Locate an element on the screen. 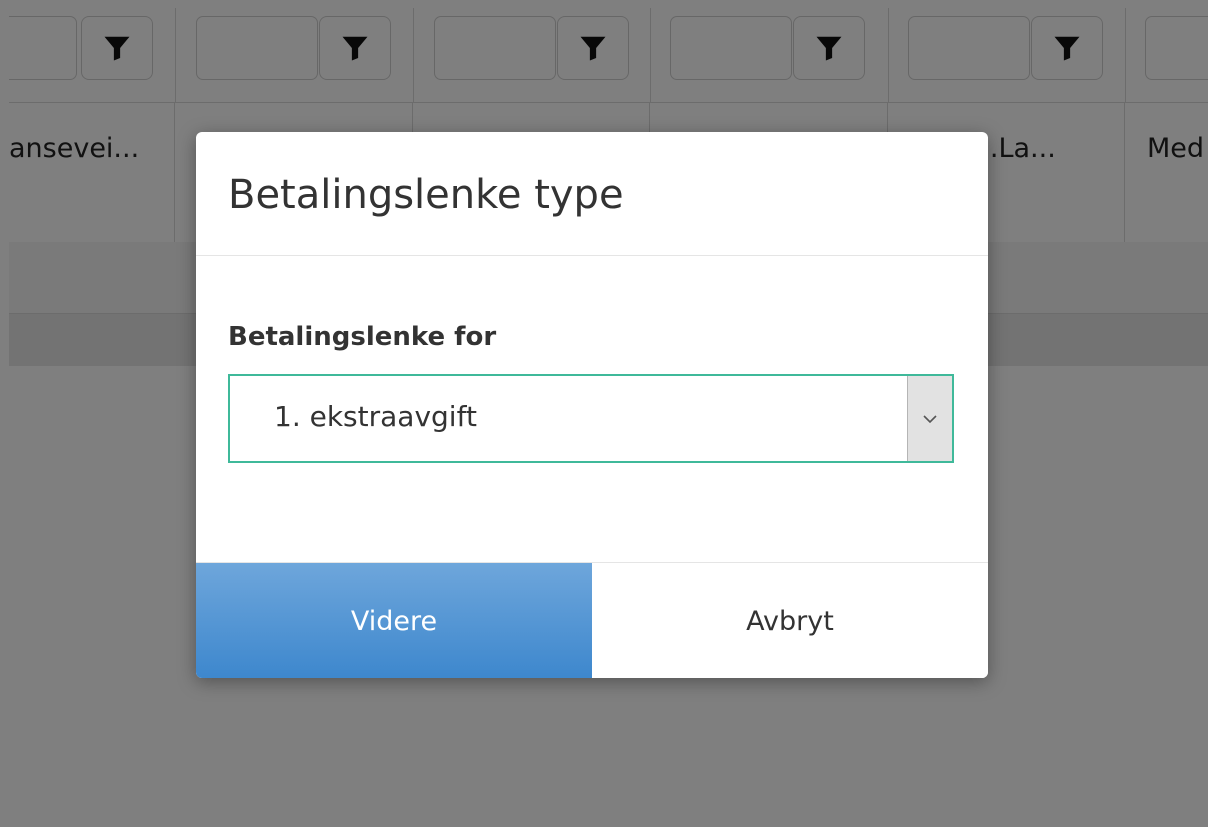 The image size is (1208, 827). continue-button: Videre is located at coordinates (394, 620).